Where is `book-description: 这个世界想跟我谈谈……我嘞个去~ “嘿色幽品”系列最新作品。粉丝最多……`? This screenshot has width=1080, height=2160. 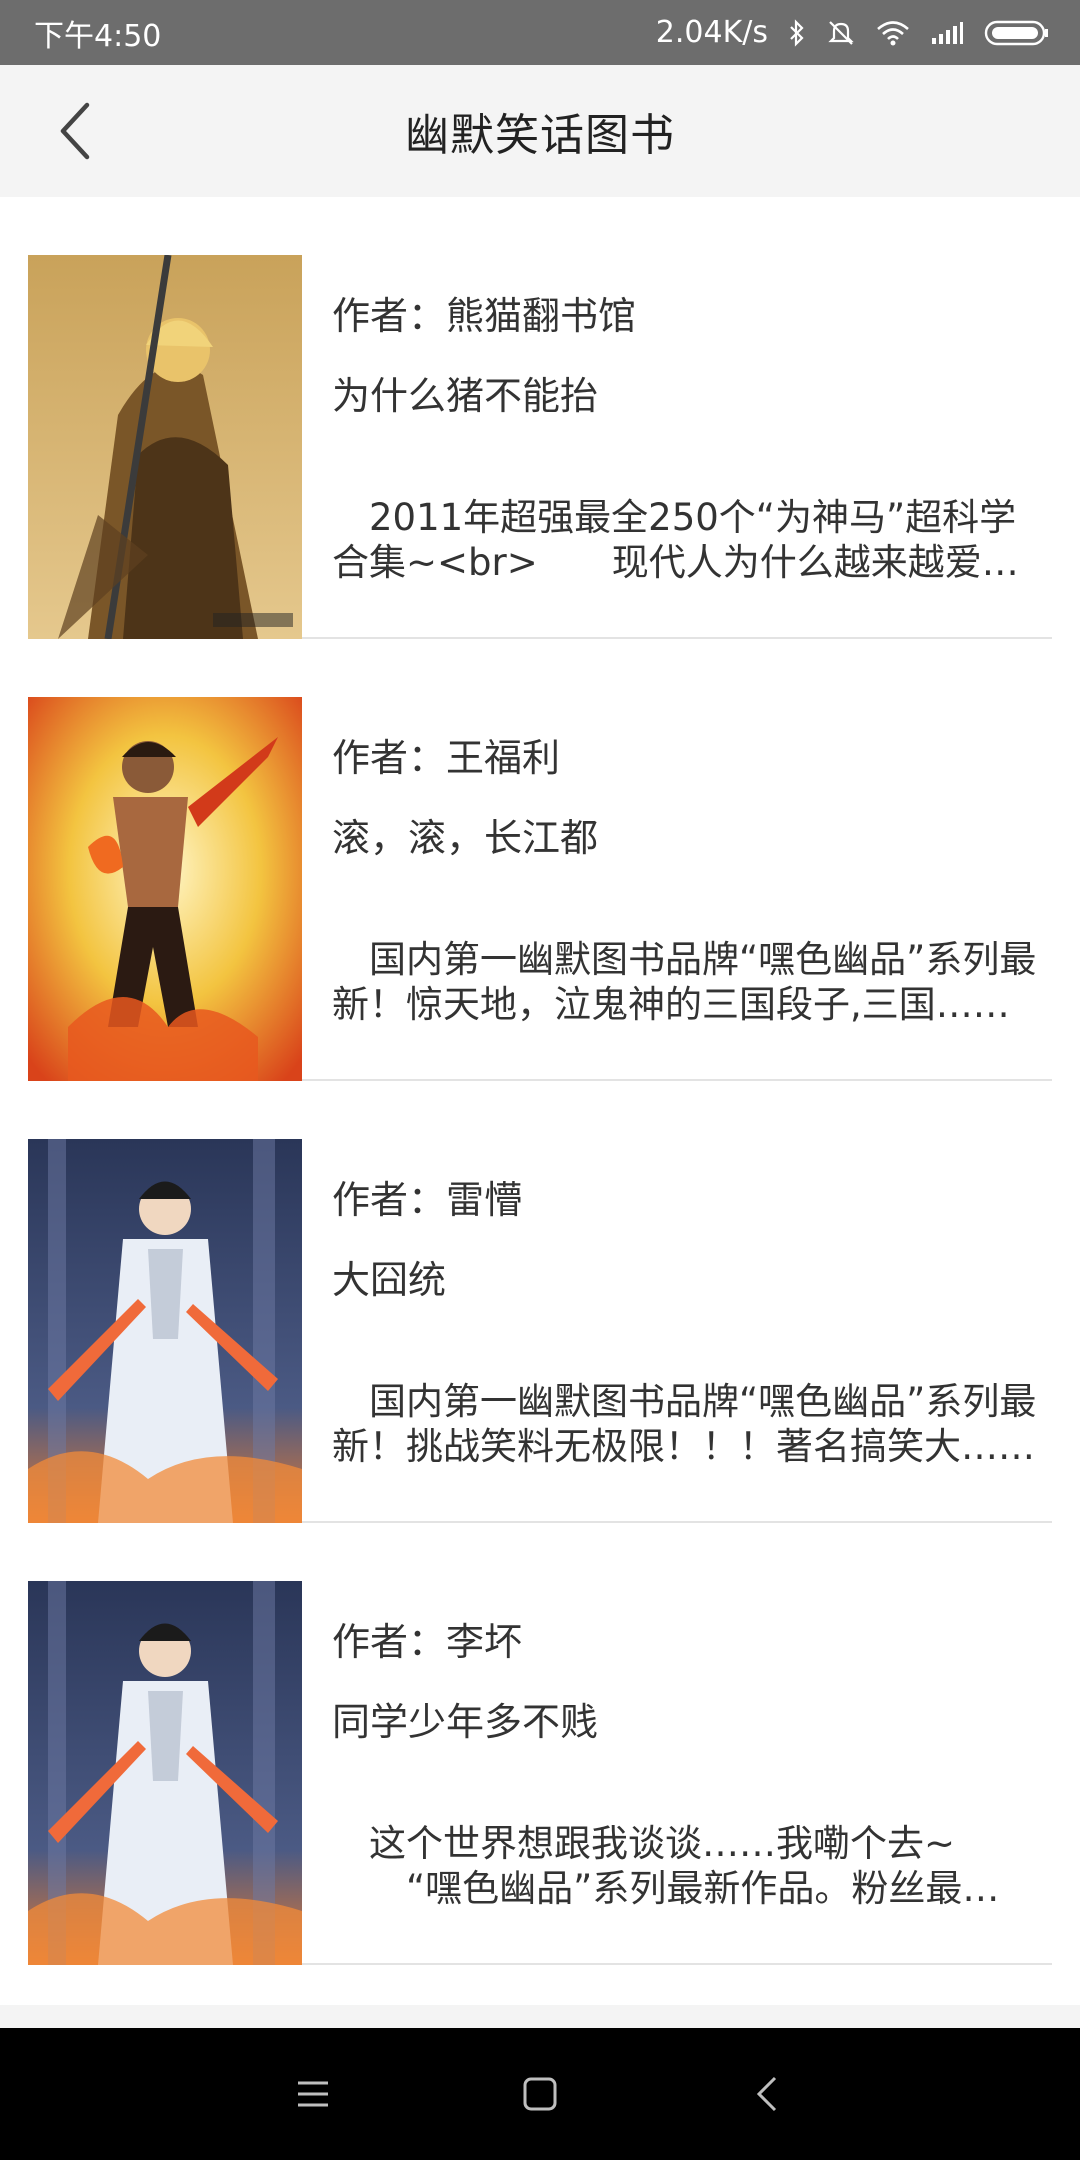
book-description: 这个世界想跟我谈谈……我嘞个去~ “嘿色幽品”系列最新作品。粉丝最多…… is located at coordinates (665, 1866).